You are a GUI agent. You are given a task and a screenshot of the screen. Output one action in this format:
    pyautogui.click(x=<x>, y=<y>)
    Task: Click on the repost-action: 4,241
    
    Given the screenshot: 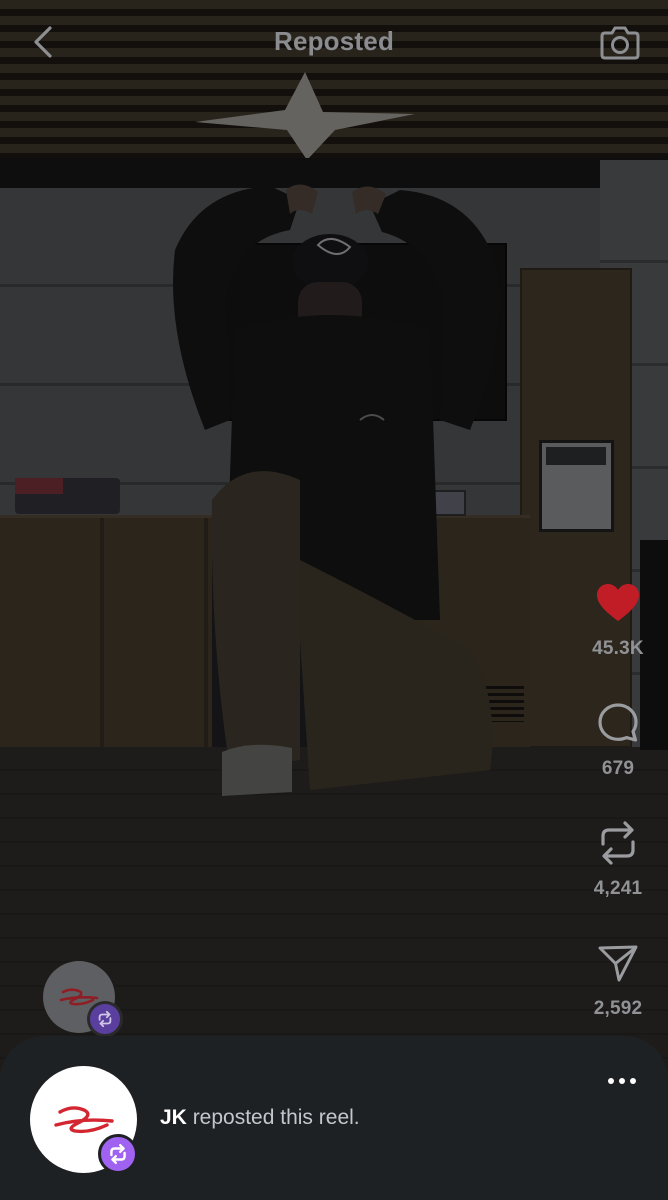 What is the action you would take?
    pyautogui.click(x=618, y=859)
    